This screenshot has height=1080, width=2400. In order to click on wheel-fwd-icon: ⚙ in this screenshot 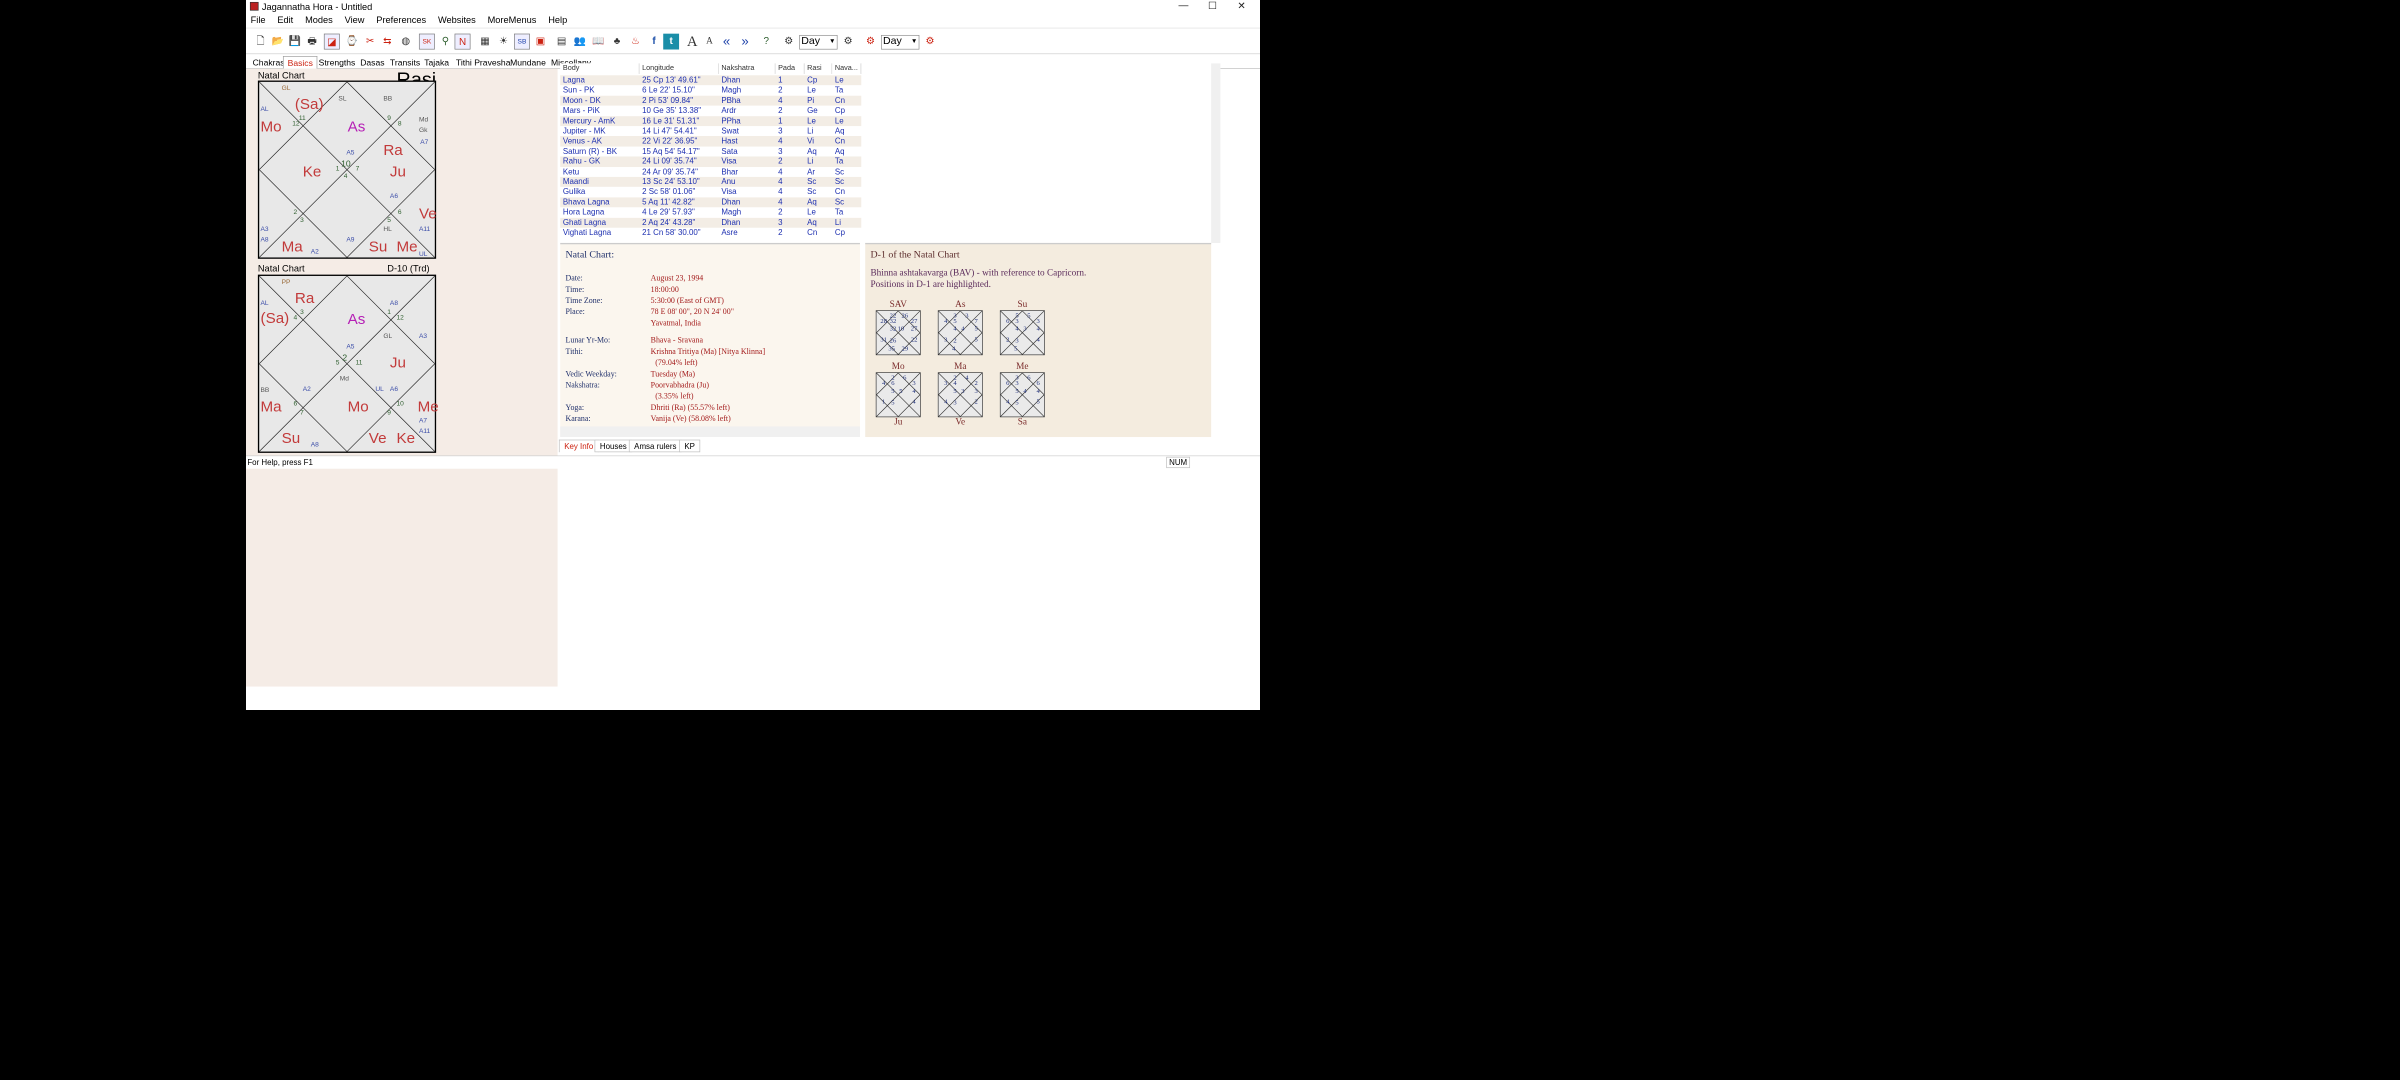, I will do `click(871, 42)`.